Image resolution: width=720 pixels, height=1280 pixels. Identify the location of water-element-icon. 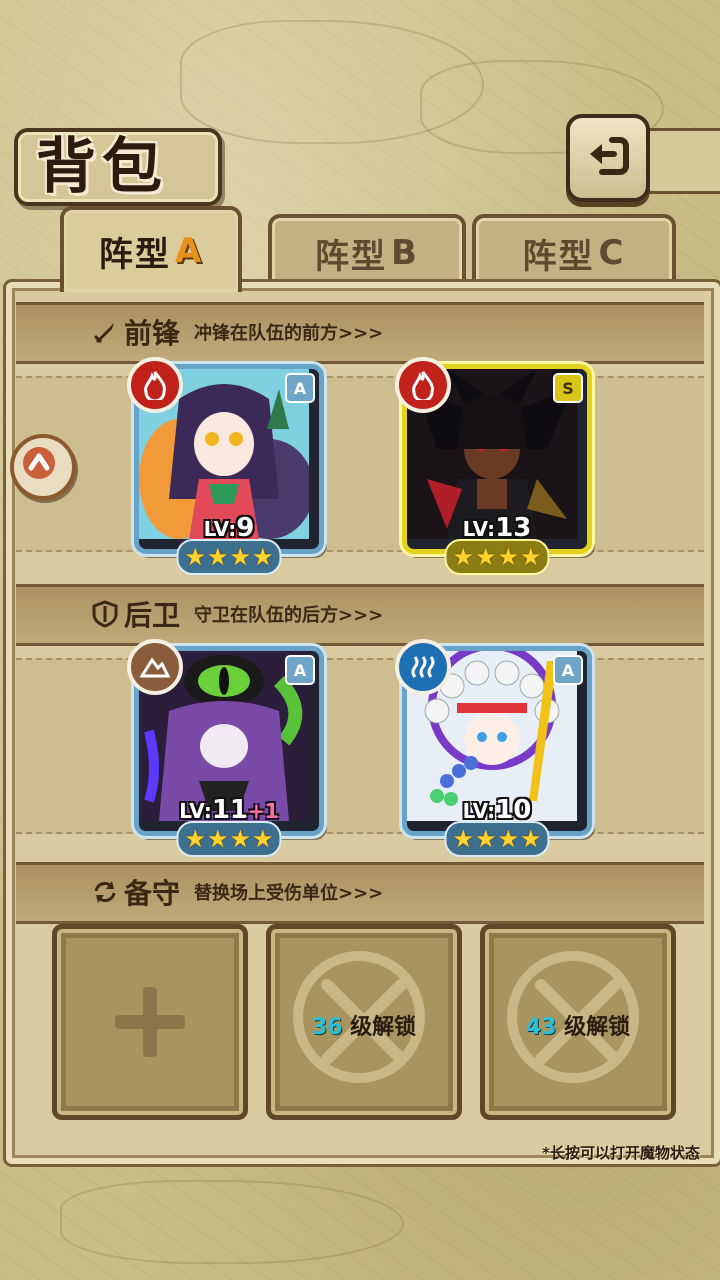
(423, 667).